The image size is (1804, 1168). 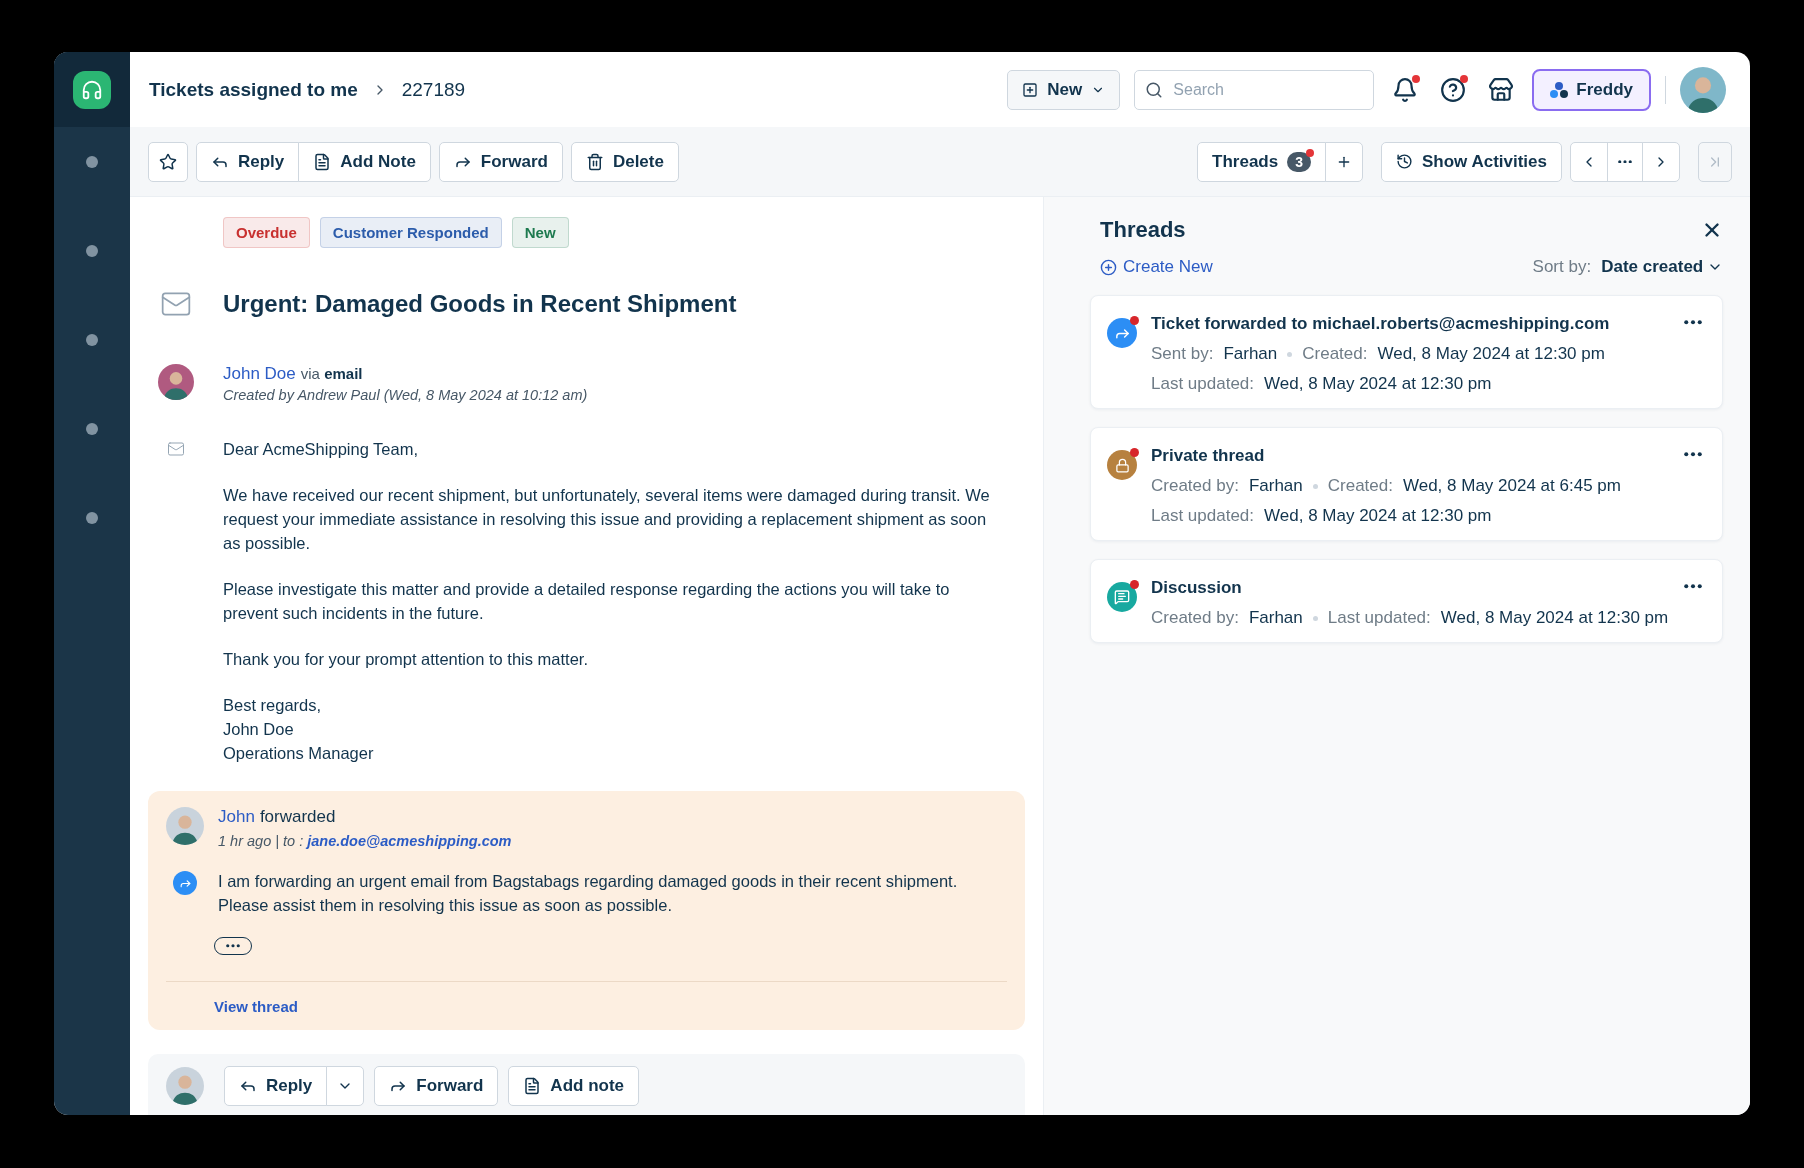 I want to click on thread-card: Private thread Created by: Farhan Created: Wed, 8 May 2024 at 6:45 pm Last updated: Wed, 8 May 2024 at 12:30 pm, so click(x=1407, y=484).